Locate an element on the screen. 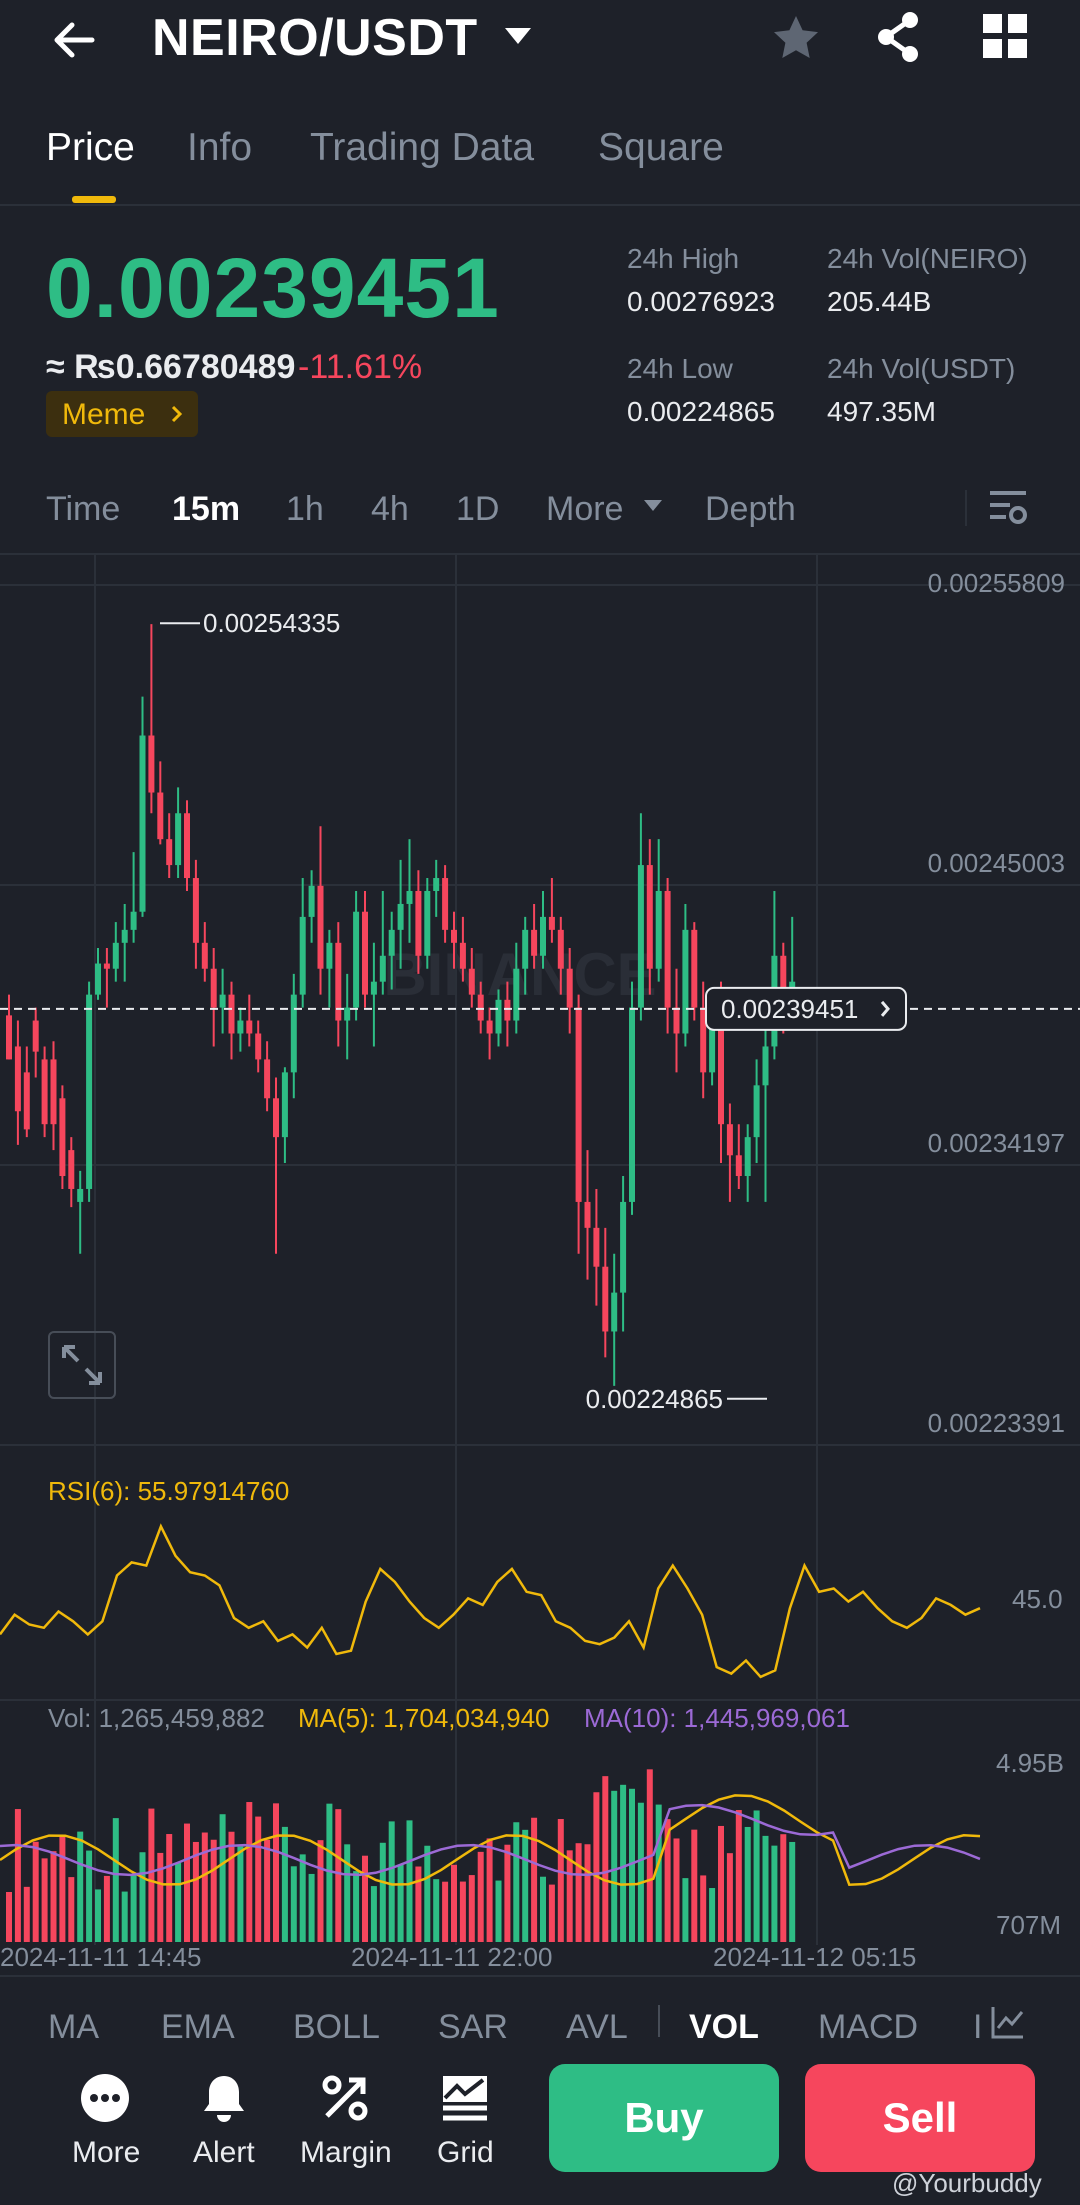 The image size is (1080, 2205). interval-1d: 1D is located at coordinates (477, 509).